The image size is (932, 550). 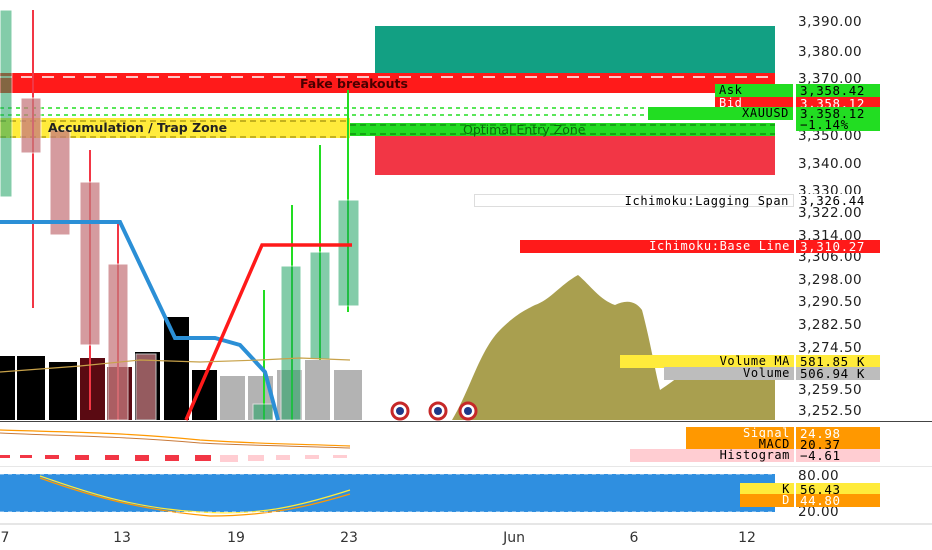 I want to click on price-label: 3,290.50, so click(x=830, y=302).